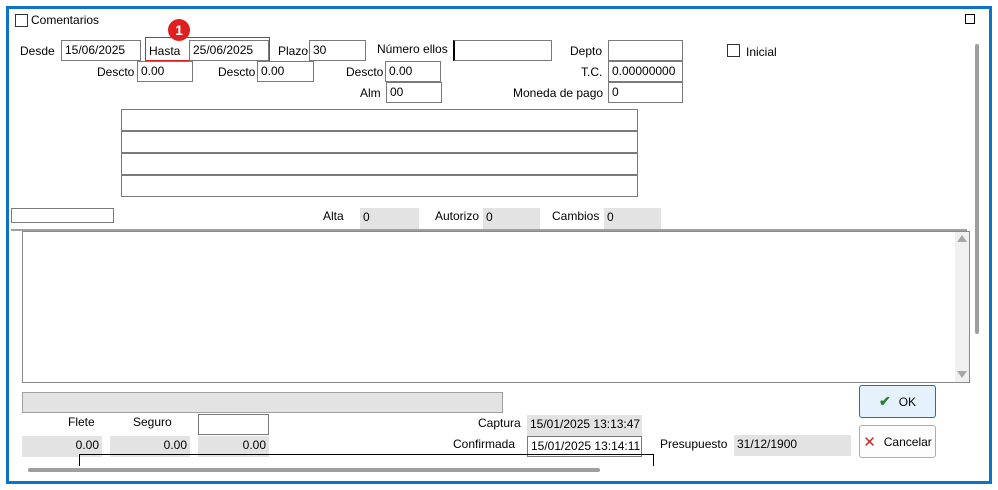 This screenshot has height=490, width=998. Describe the element at coordinates (337, 50) in the screenshot. I see `plazo-input: 30` at that location.